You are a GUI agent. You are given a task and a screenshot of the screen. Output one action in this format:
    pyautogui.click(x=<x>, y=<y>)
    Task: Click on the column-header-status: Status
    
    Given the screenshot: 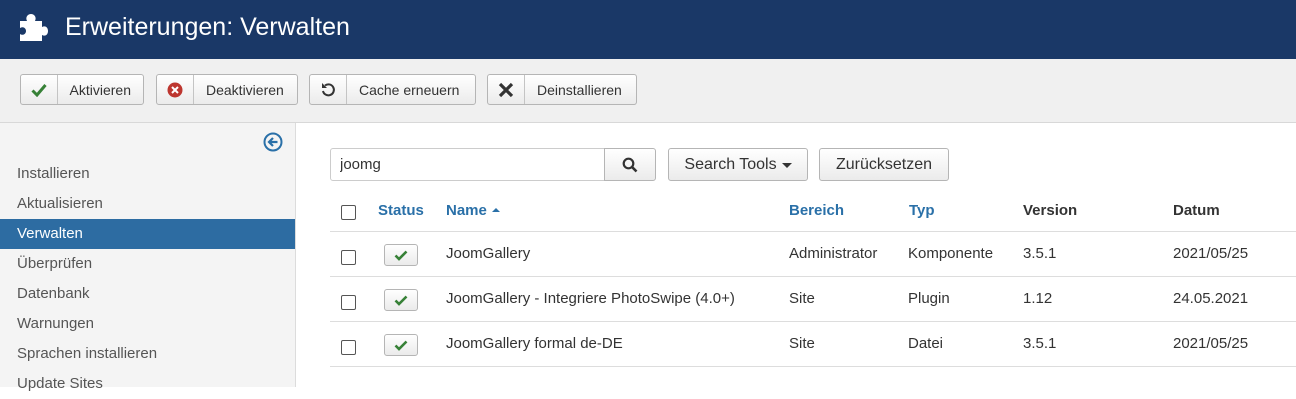 What is the action you would take?
    pyautogui.click(x=401, y=211)
    